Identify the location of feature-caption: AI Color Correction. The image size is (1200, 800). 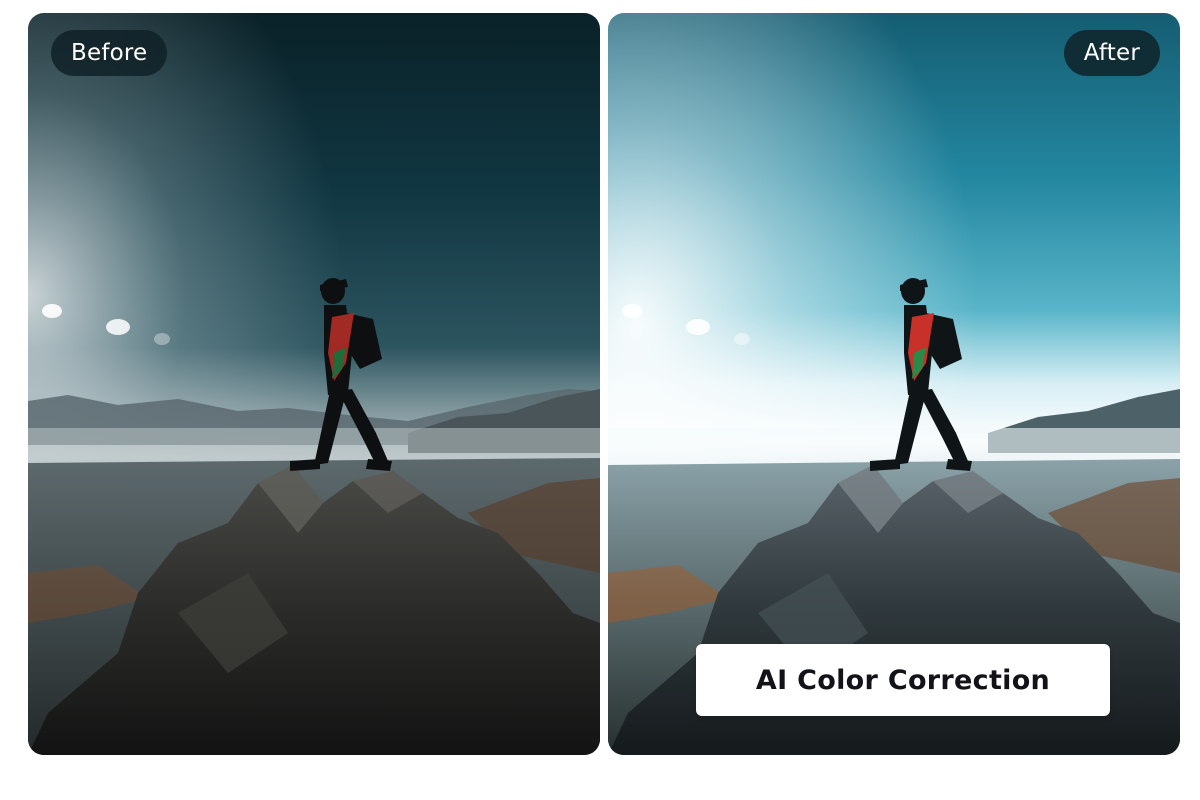
(903, 680).